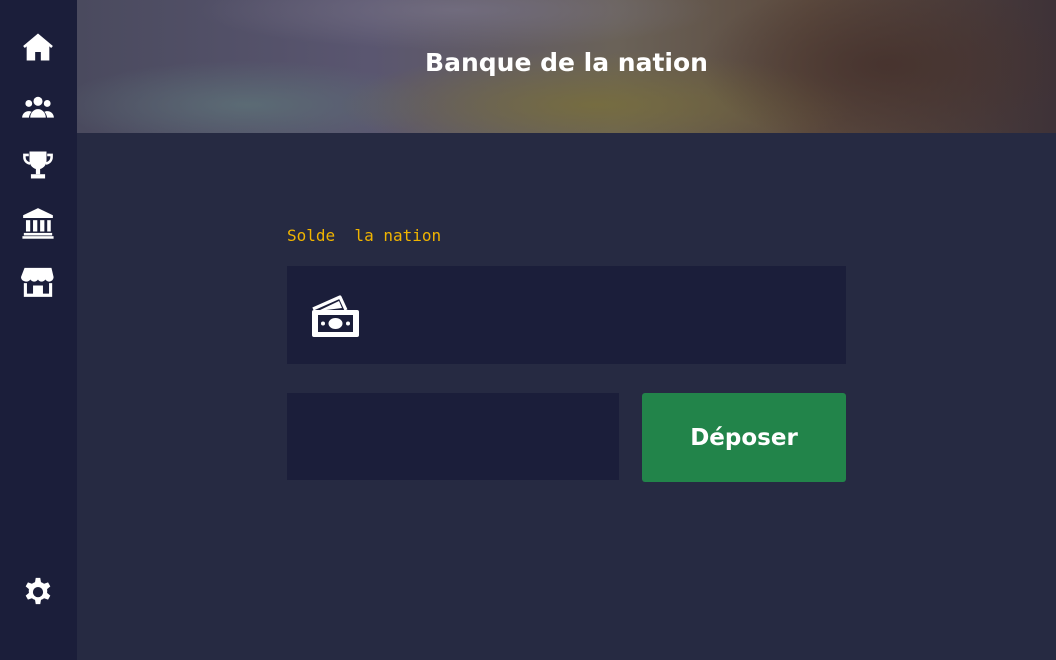 The width and height of the screenshot is (1056, 660). What do you see at coordinates (744, 437) in the screenshot?
I see `deposit-button: Déposer` at bounding box center [744, 437].